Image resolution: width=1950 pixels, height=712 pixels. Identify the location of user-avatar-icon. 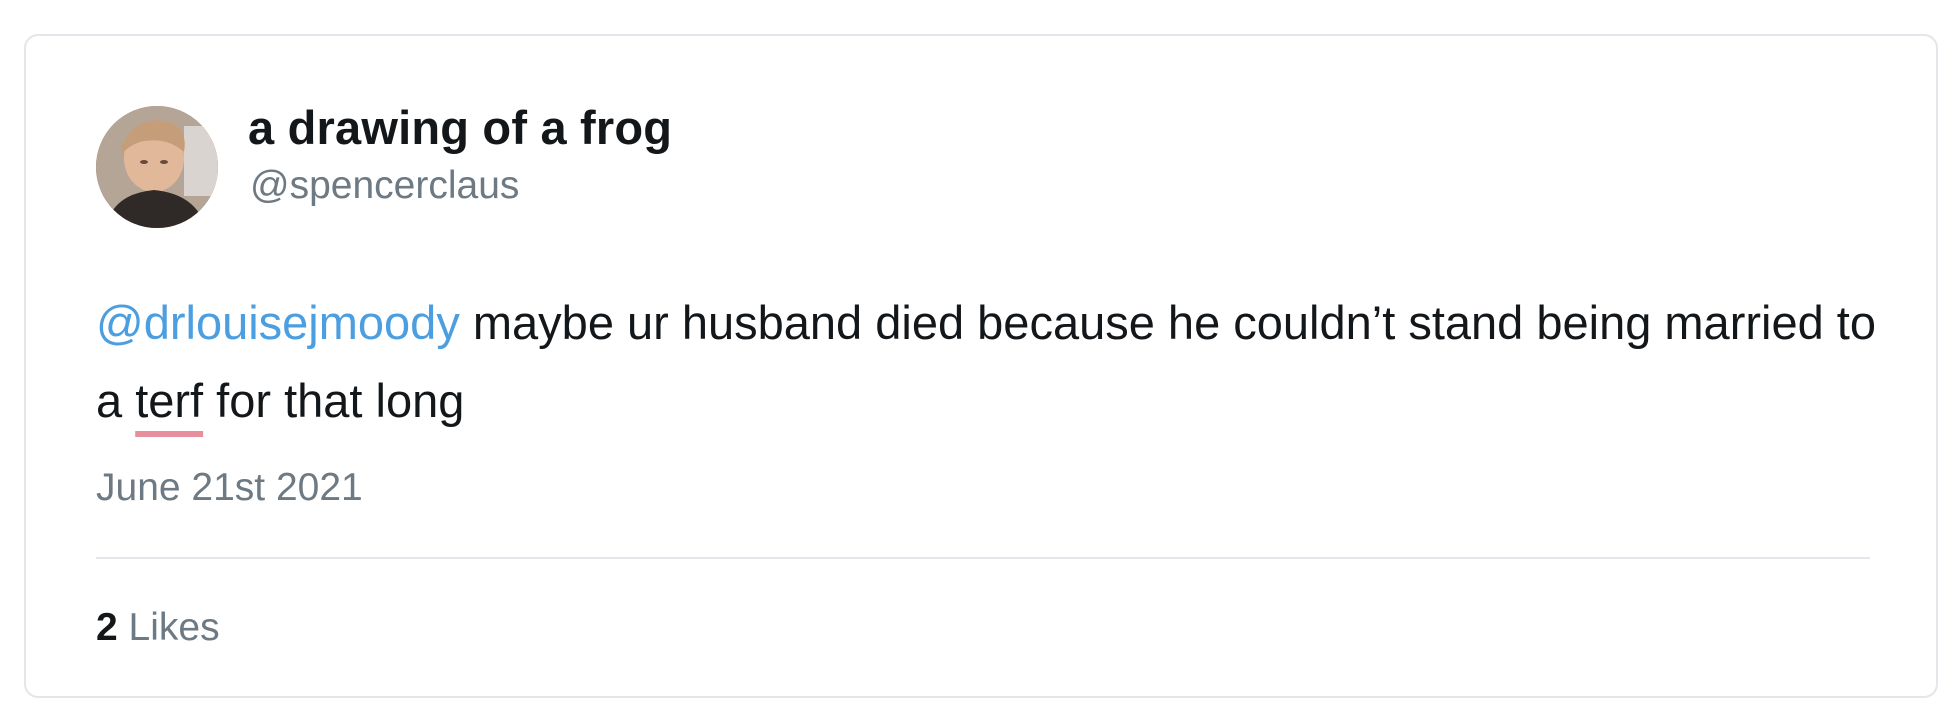
(157, 167).